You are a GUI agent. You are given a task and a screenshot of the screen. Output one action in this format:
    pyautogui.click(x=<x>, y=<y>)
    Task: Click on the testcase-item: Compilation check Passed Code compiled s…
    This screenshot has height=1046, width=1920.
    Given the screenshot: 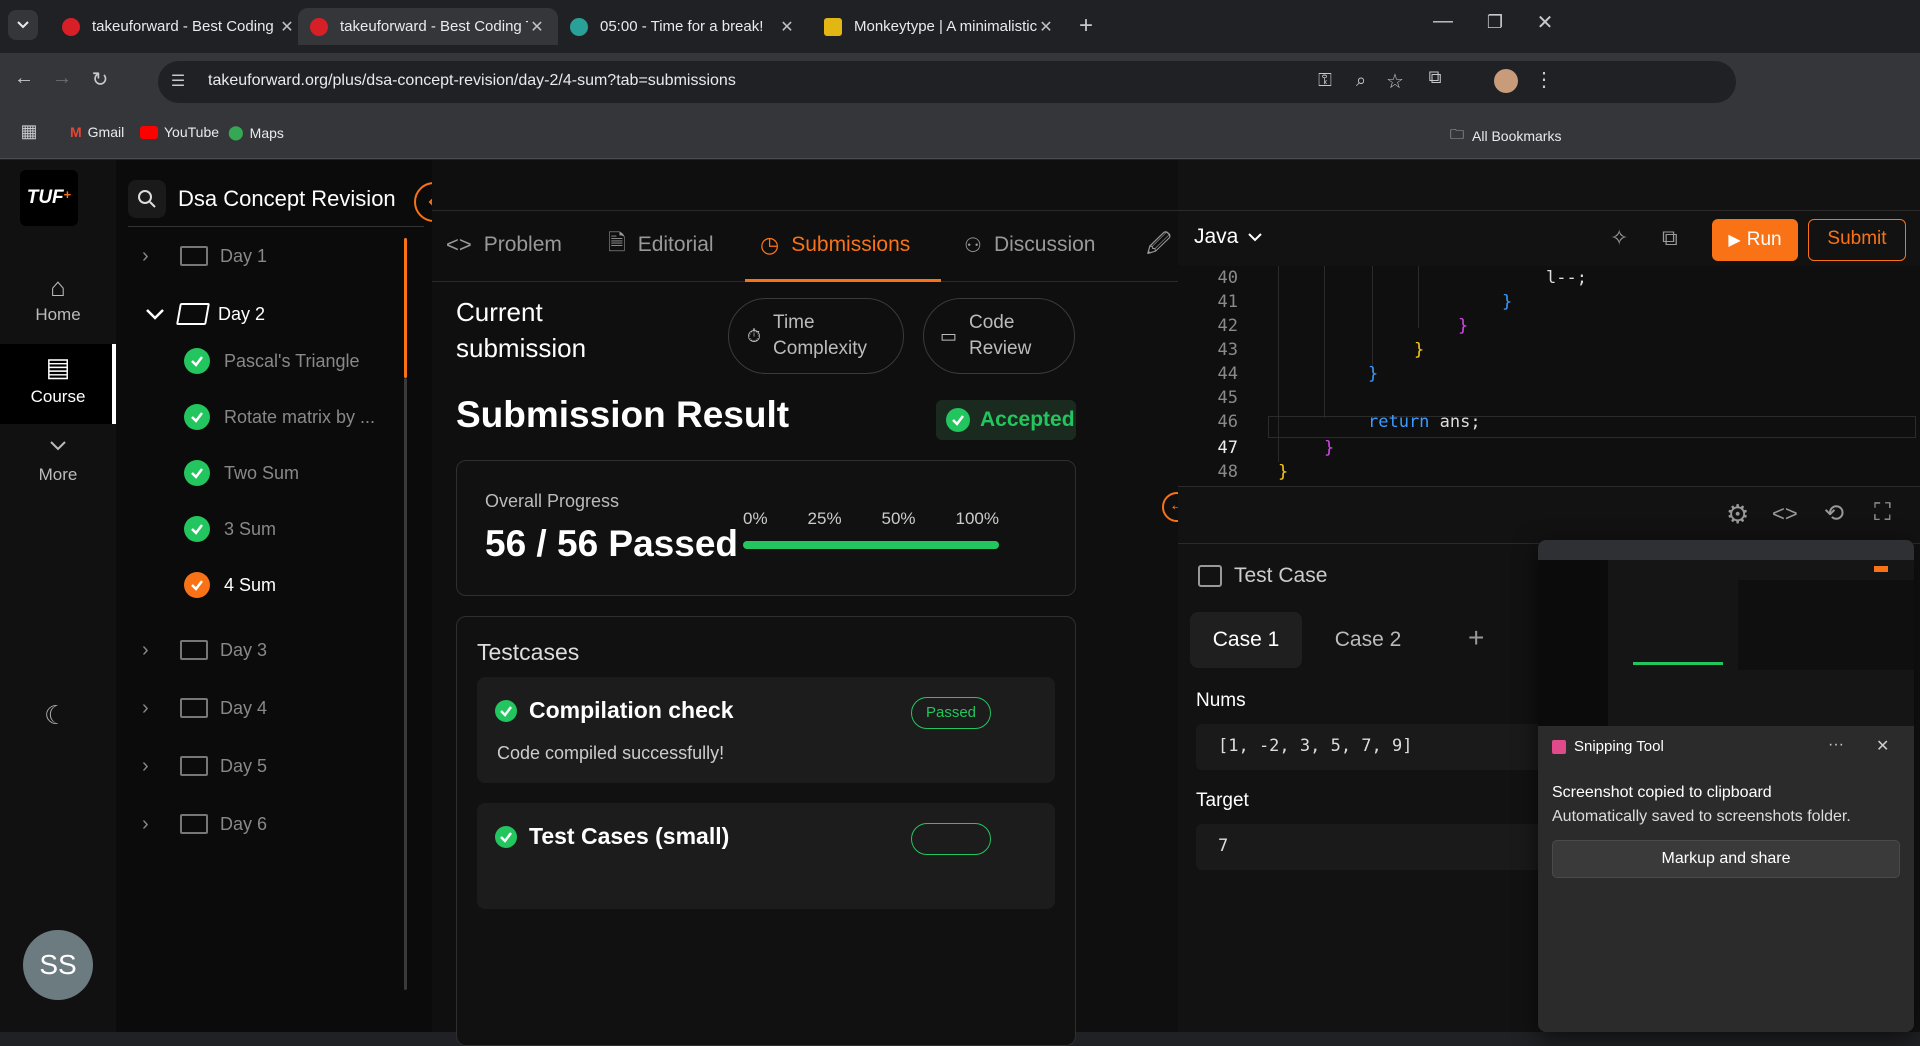 What is the action you would take?
    pyautogui.click(x=766, y=730)
    